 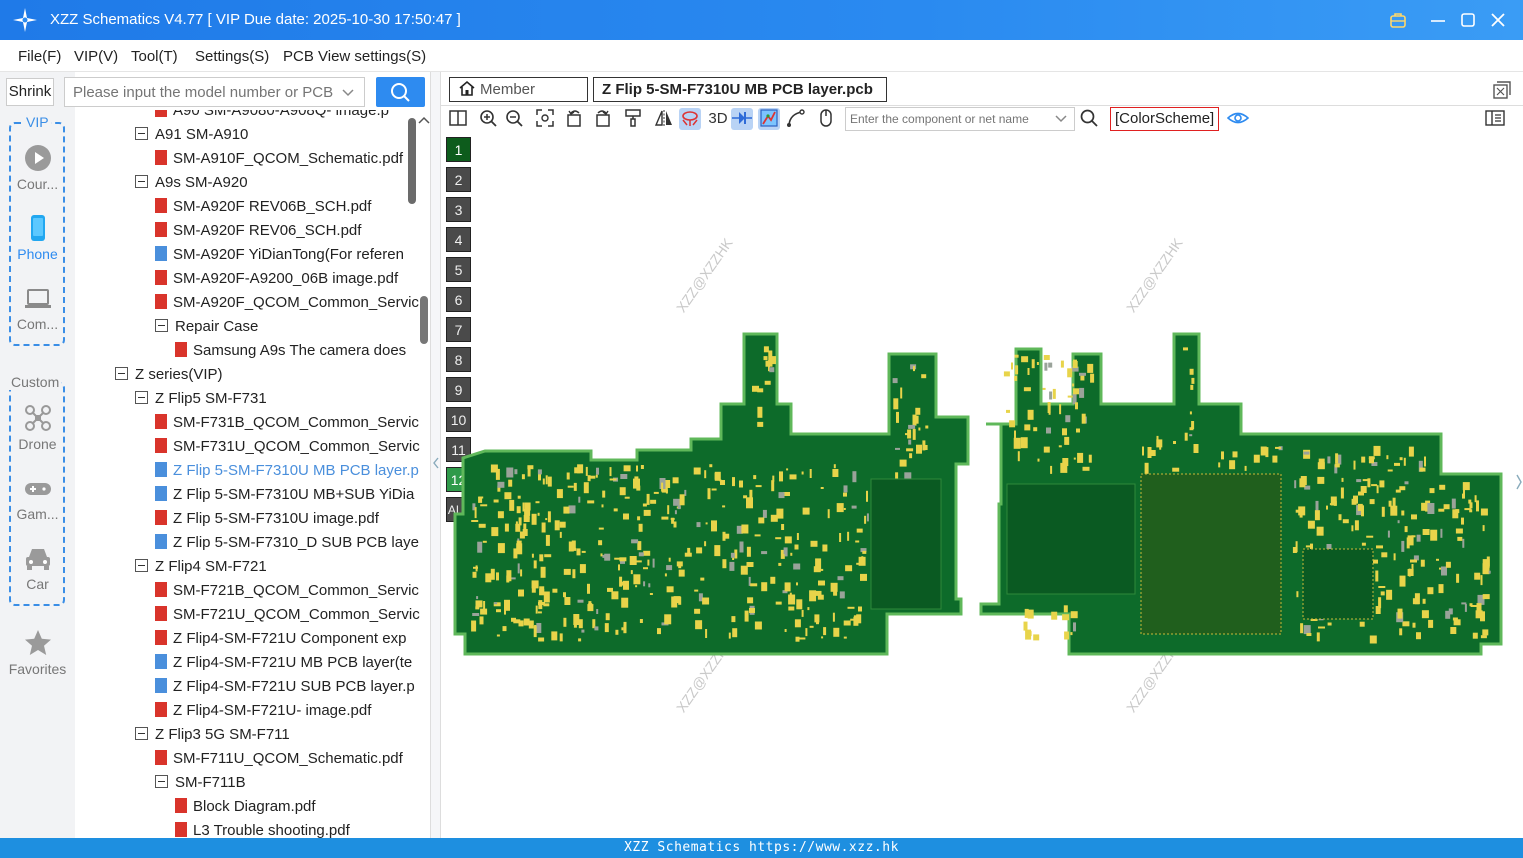 I want to click on rail-item-car: Car, so click(x=37, y=568).